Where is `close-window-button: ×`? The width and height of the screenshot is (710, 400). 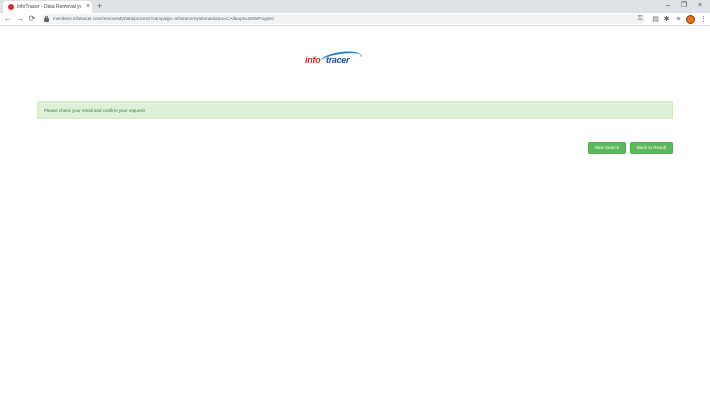 close-window-button: × is located at coordinates (700, 6).